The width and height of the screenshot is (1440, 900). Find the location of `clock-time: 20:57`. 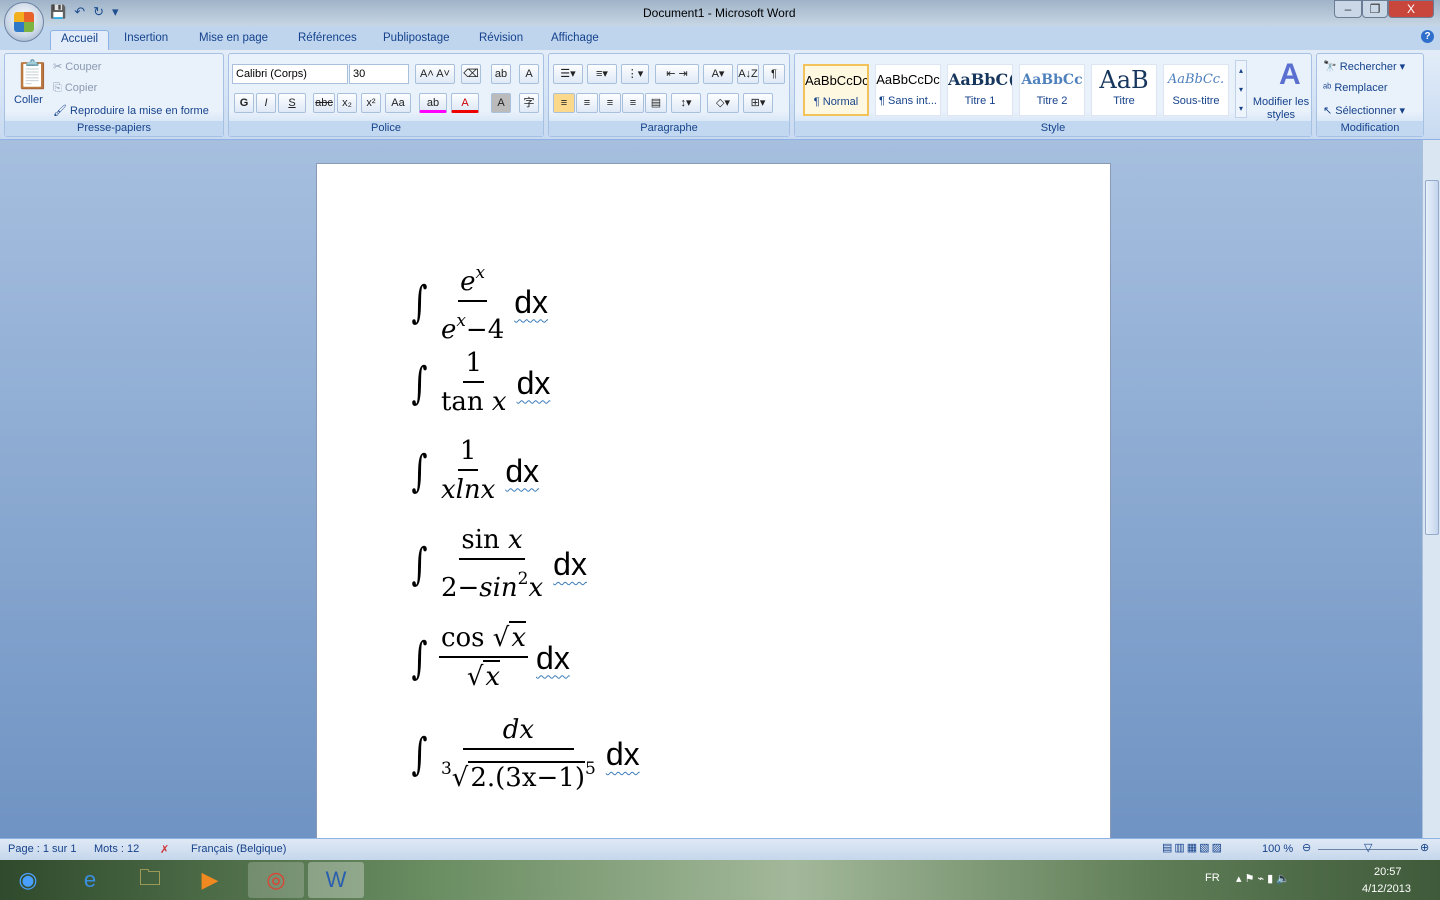

clock-time: 20:57 is located at coordinates (1388, 872).